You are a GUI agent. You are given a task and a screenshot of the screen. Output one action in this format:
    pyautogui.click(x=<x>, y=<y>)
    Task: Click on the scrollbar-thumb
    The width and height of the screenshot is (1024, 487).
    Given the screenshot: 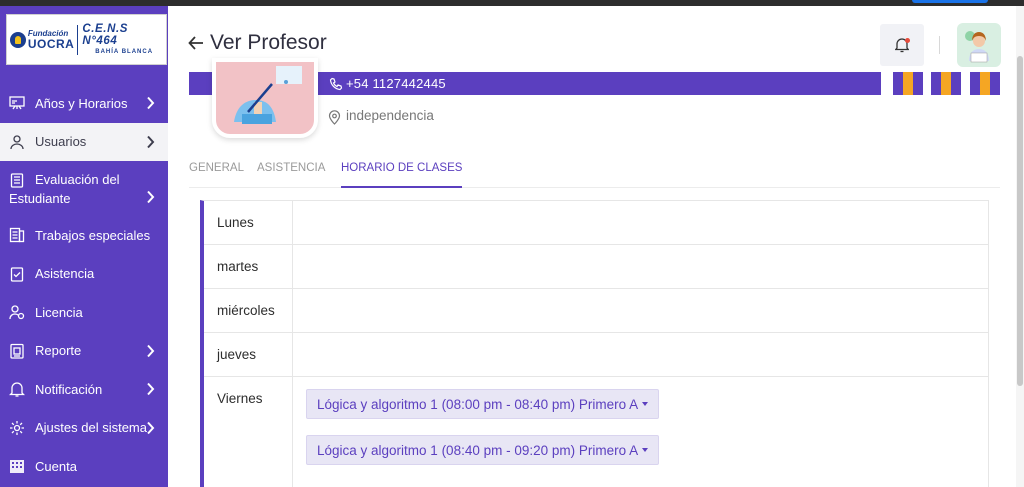 What is the action you would take?
    pyautogui.click(x=1020, y=221)
    